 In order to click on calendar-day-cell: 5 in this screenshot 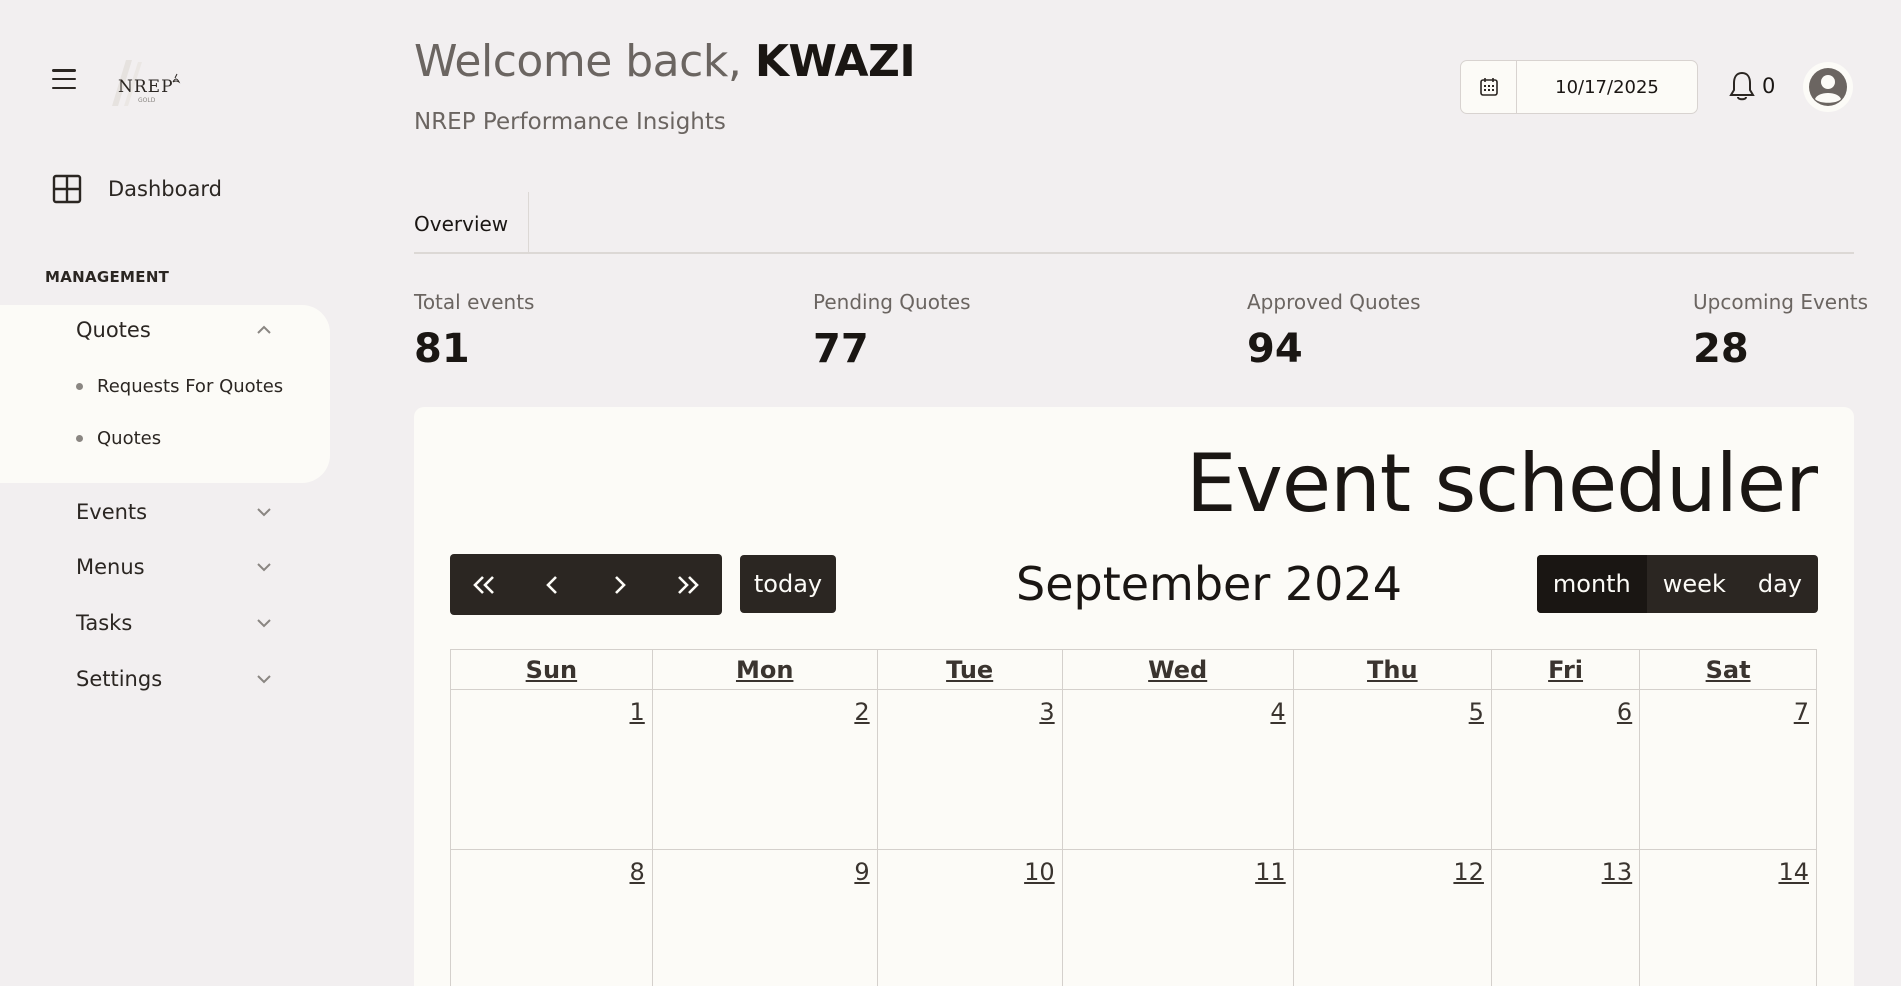, I will do `click(1392, 769)`.